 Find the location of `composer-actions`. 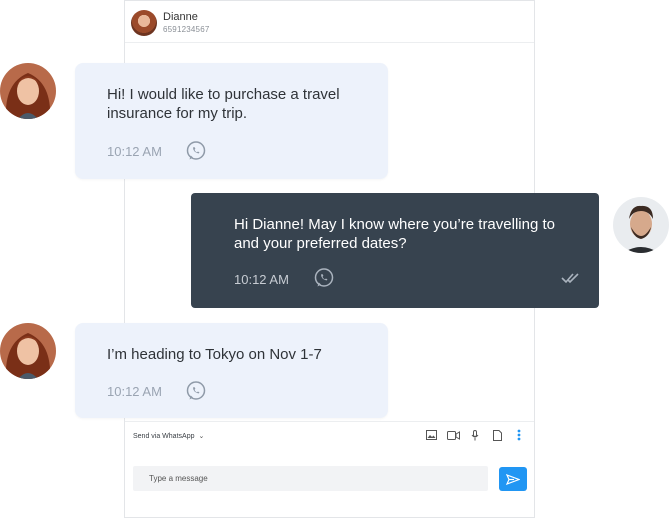

composer-actions is located at coordinates (475, 435).